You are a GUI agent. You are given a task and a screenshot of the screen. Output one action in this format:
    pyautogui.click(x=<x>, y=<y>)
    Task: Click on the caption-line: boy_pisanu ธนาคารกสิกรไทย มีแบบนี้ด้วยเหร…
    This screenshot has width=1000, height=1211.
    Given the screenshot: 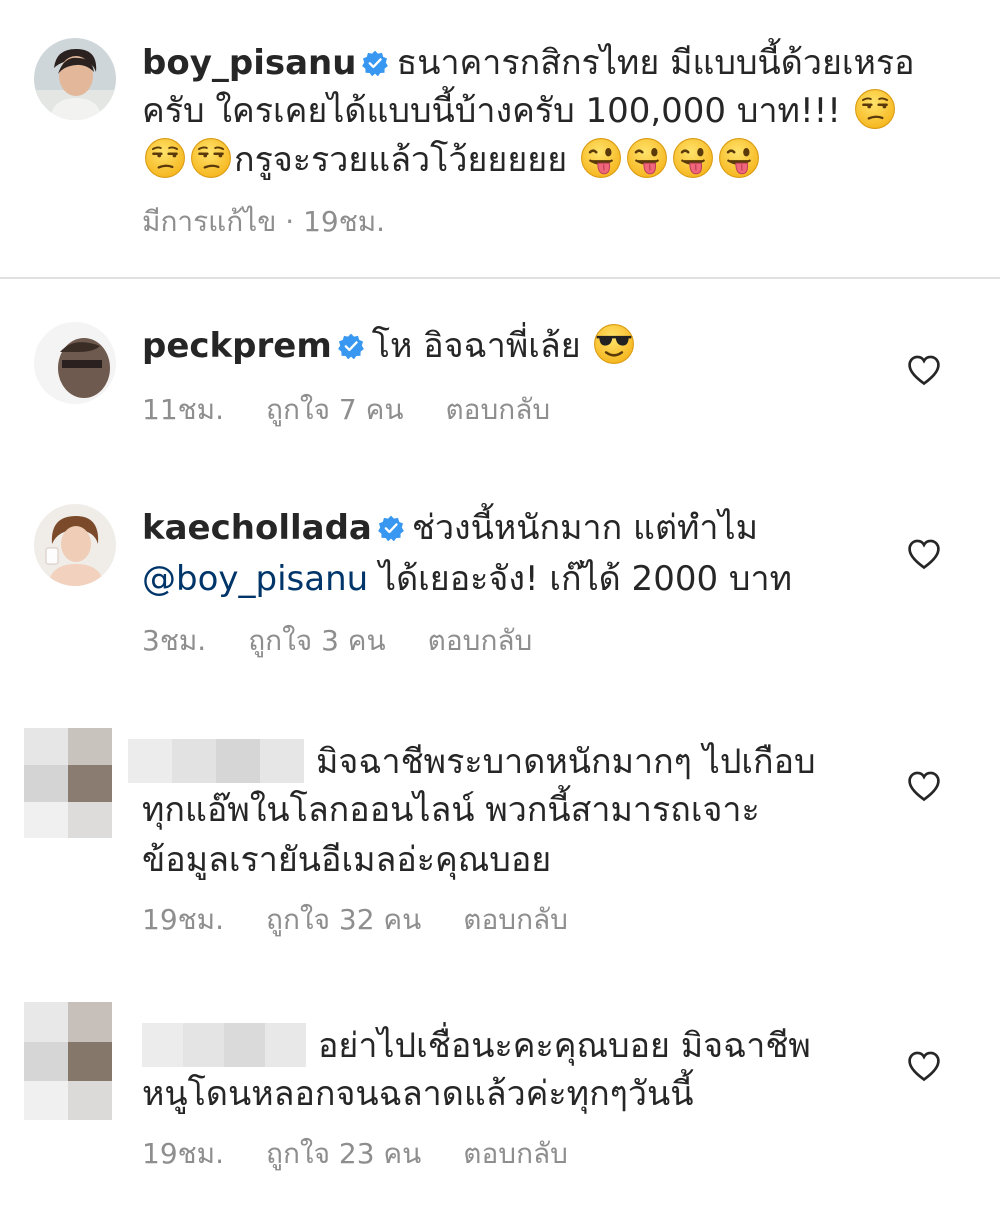 What is the action you would take?
    pyautogui.click(x=528, y=63)
    